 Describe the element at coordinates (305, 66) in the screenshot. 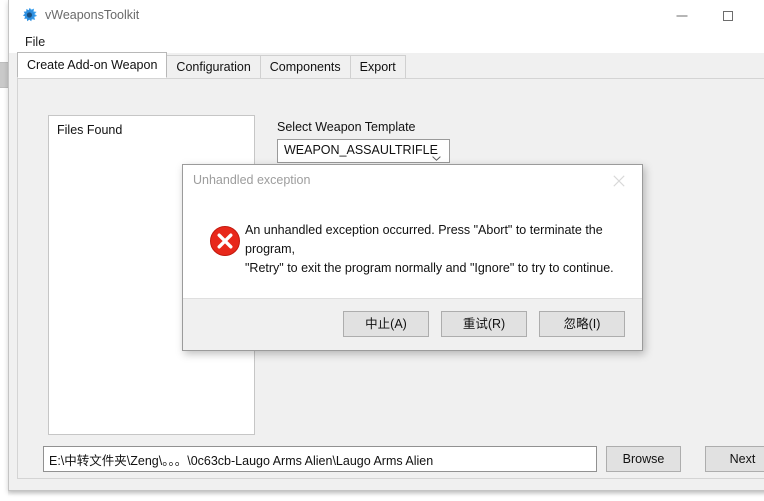

I see `tab-components: Components` at that location.